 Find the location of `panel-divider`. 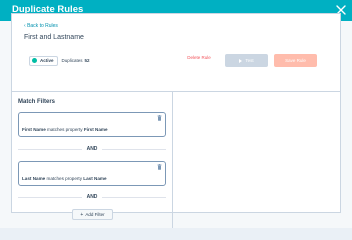

panel-divider is located at coordinates (172, 160).